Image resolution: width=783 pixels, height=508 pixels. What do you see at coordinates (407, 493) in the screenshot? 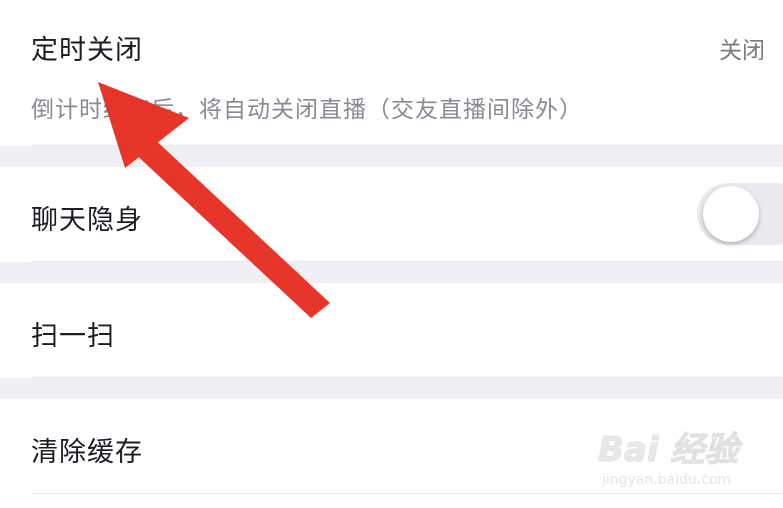
I see `divider` at bounding box center [407, 493].